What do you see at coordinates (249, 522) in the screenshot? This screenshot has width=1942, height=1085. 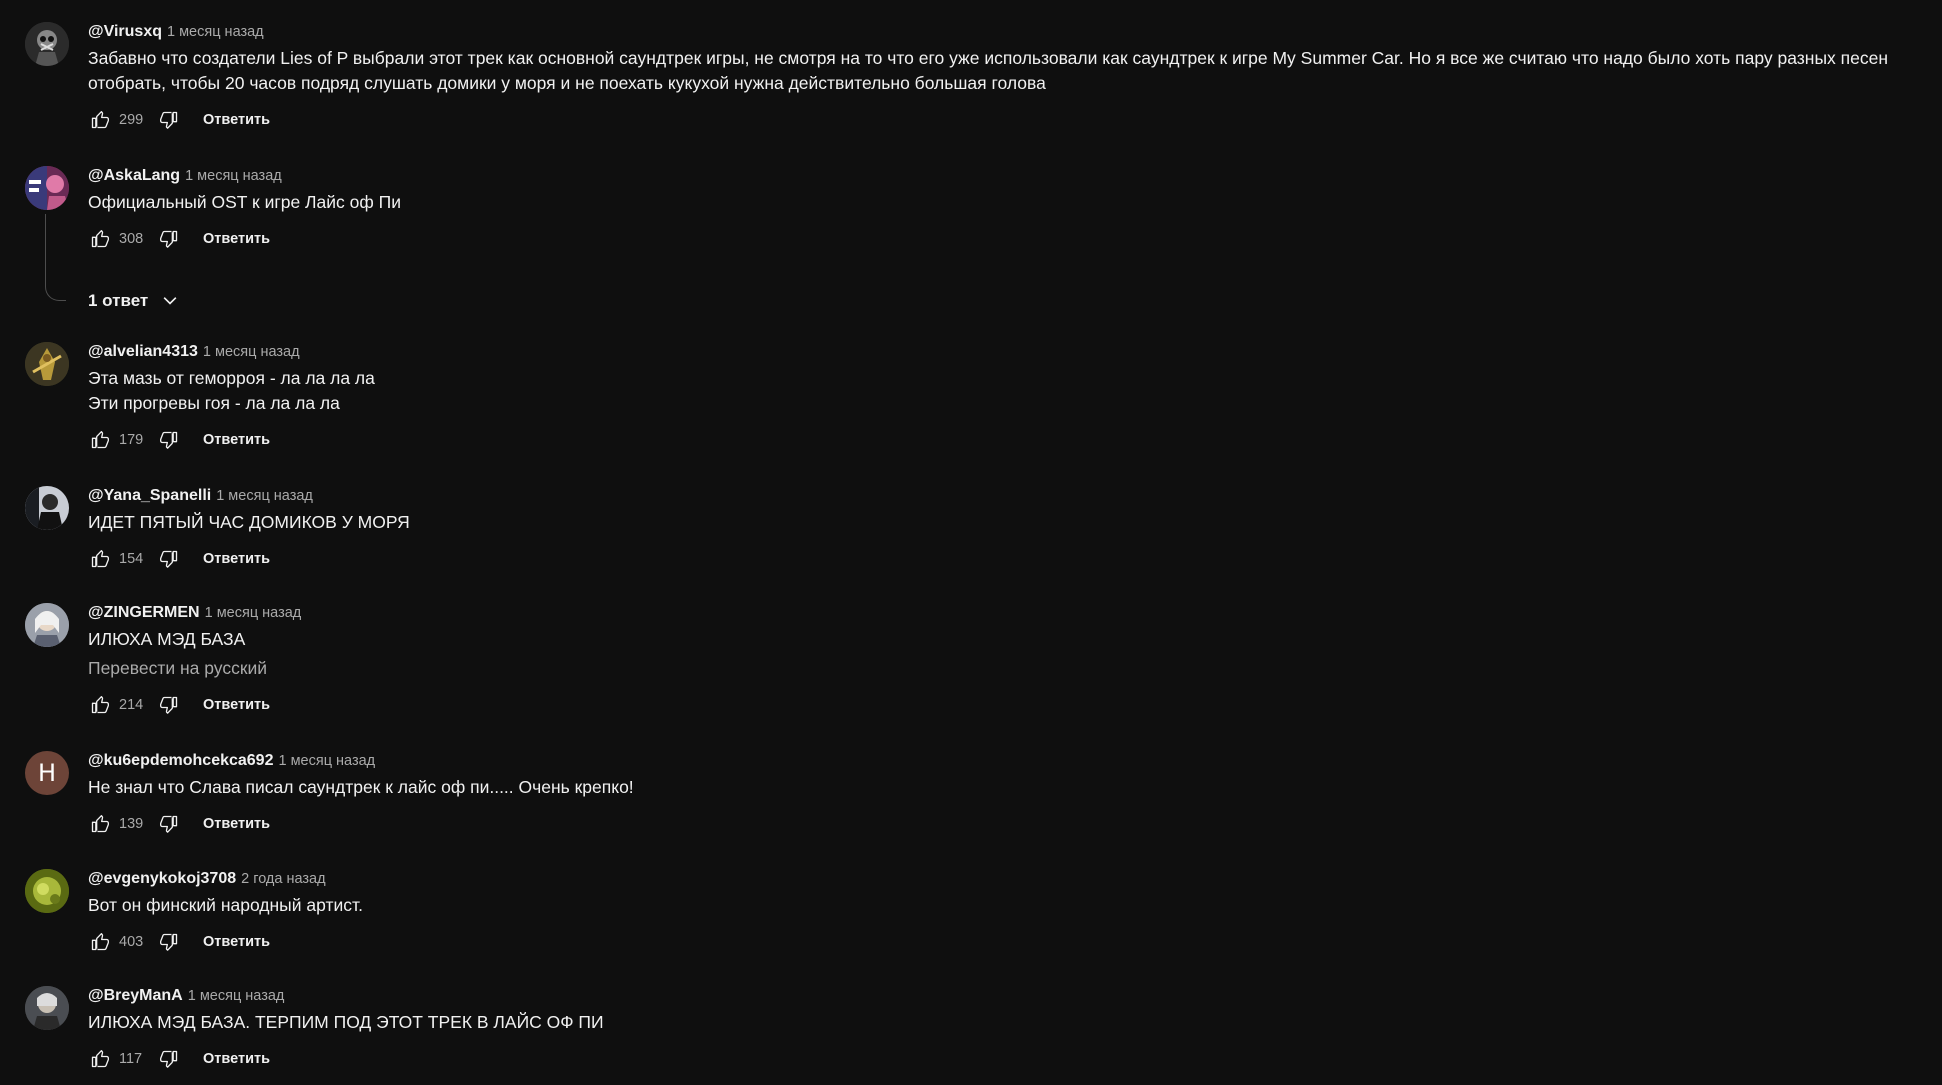 I see `comment-text: ИДЕТ ПЯТЫЙ ЧАС ДОМИКОВ У МОРЯ` at bounding box center [249, 522].